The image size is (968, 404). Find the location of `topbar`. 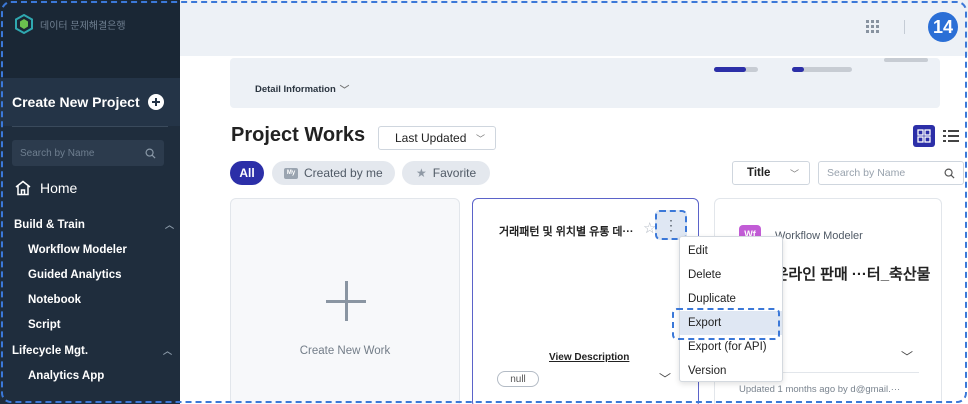

topbar is located at coordinates (574, 28).